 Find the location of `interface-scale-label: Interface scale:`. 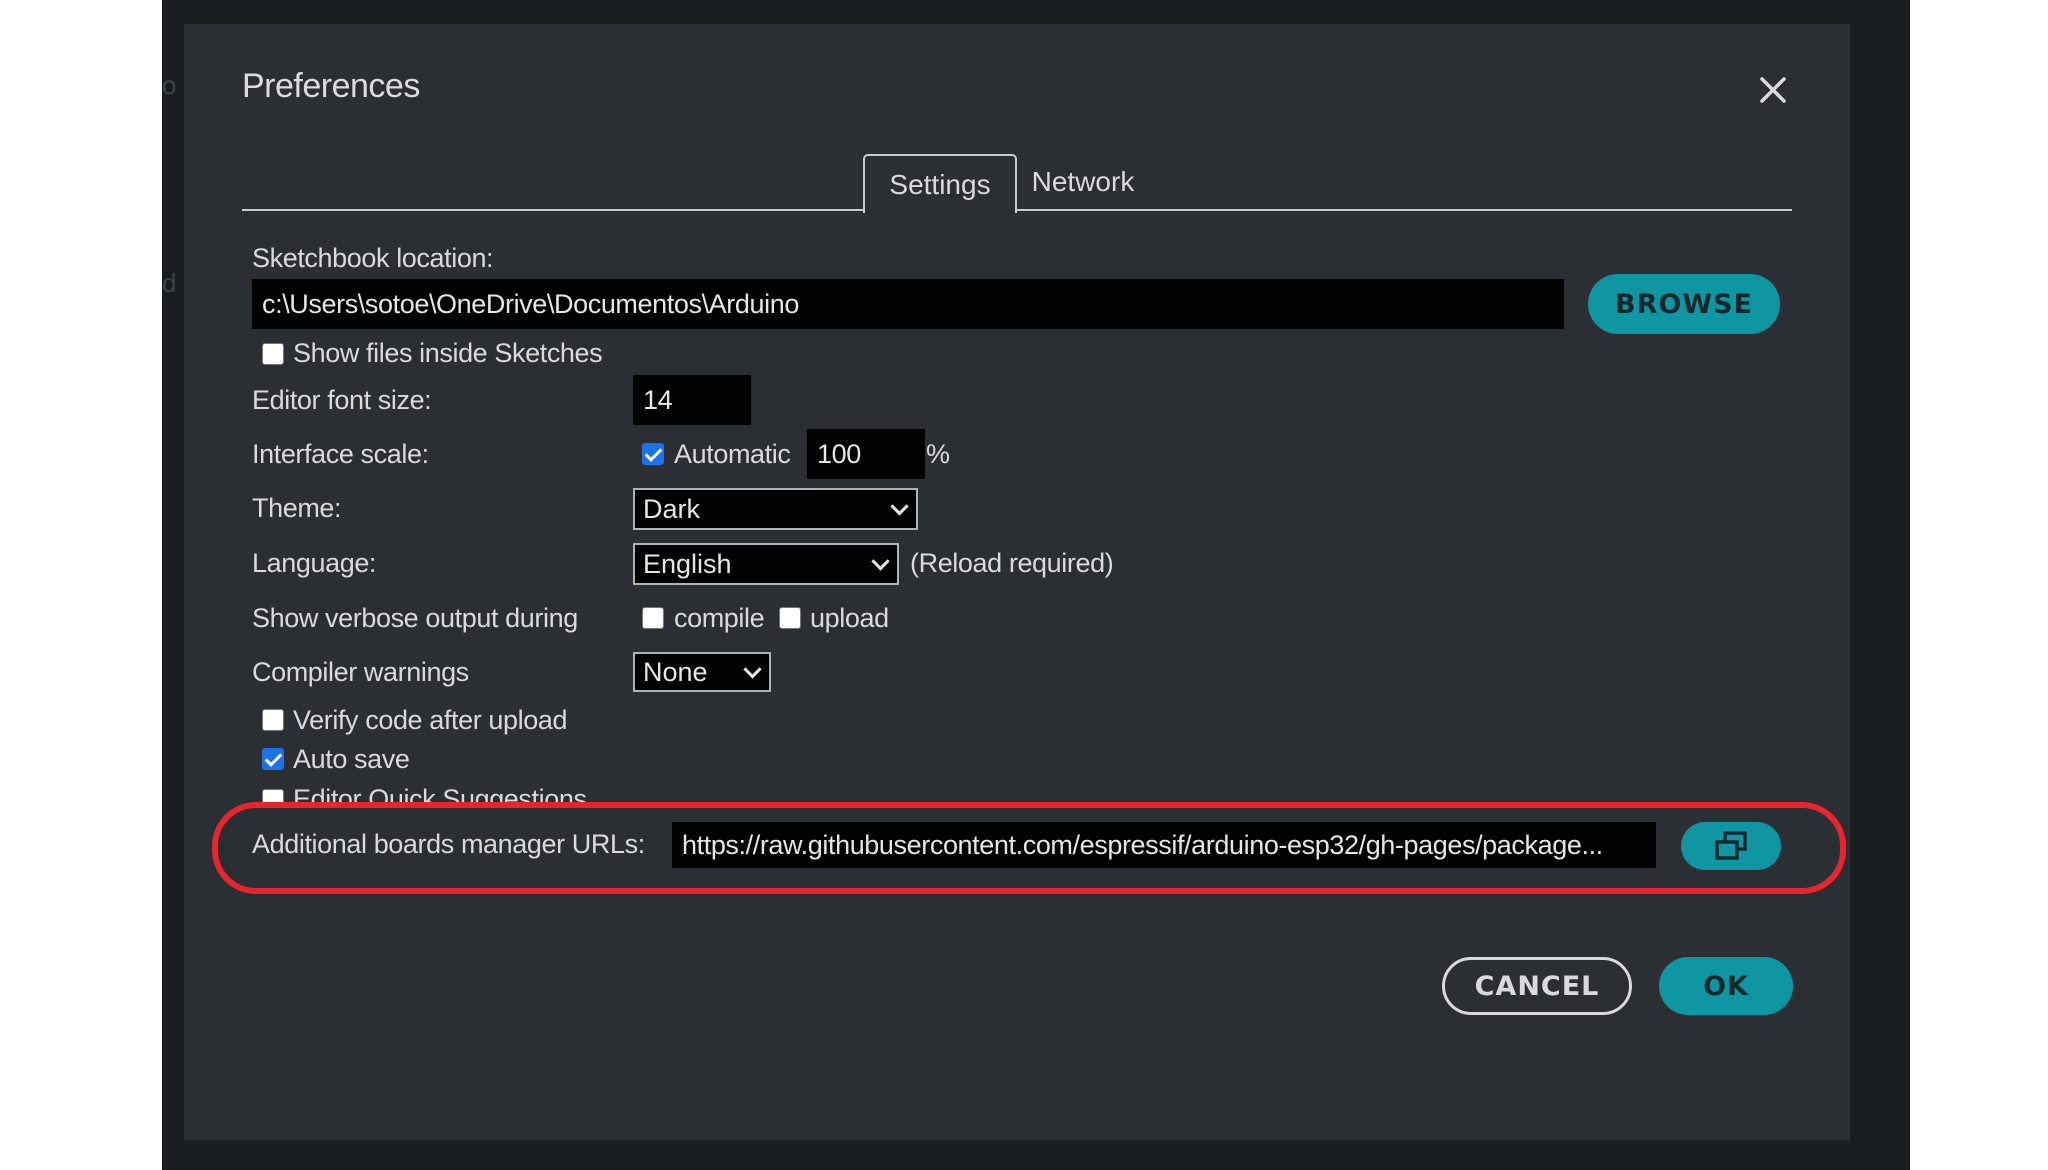

interface-scale-label: Interface scale: is located at coordinates (340, 454).